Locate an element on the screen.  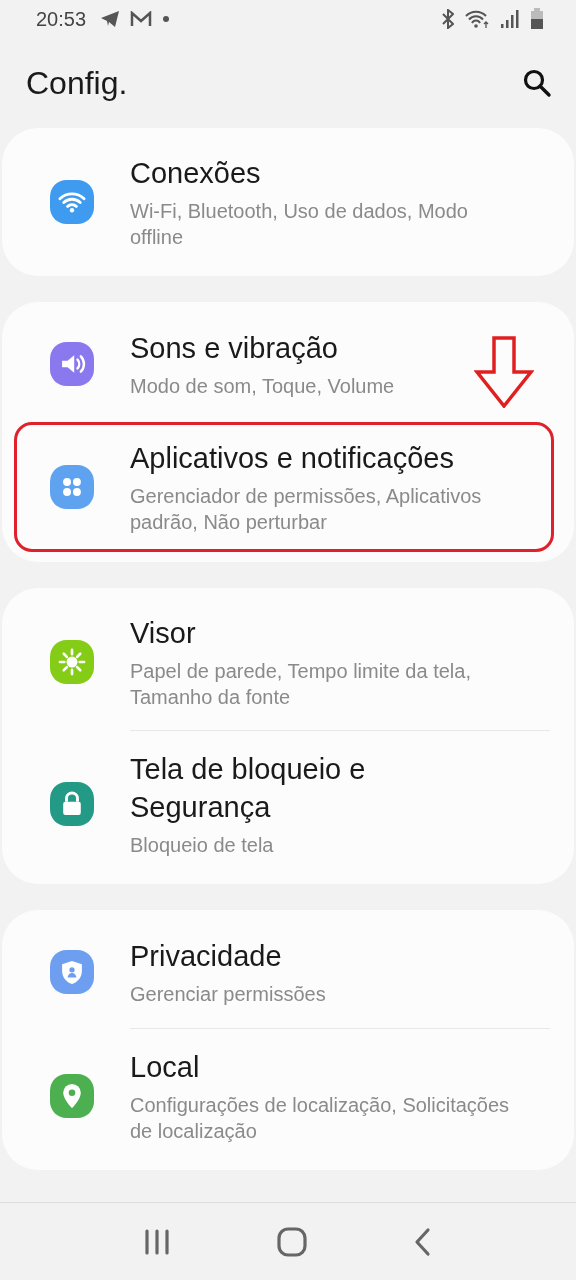
item-title: Sons e vibração is located at coordinates (234, 348).